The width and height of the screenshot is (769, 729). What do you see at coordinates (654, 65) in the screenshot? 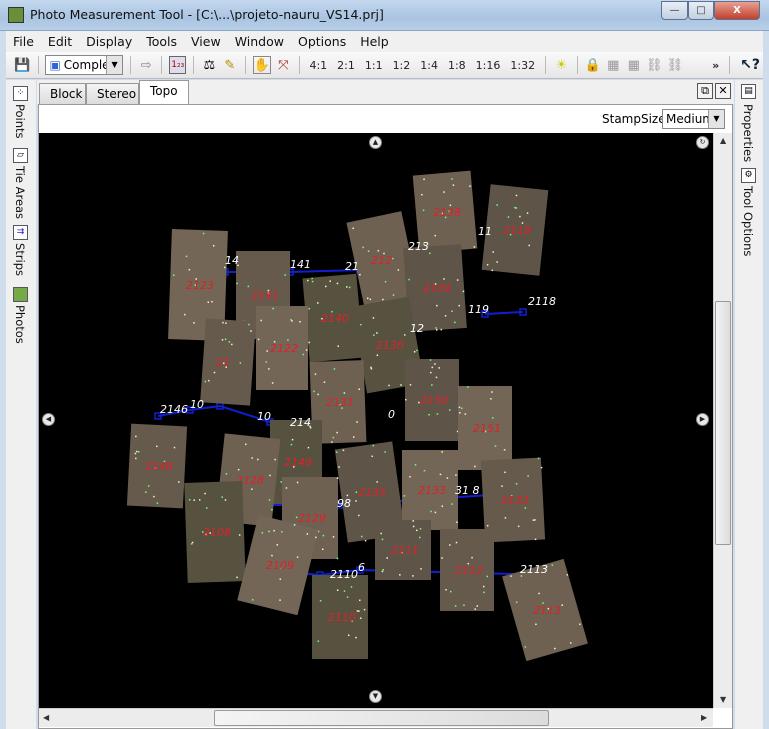
I see `link-icon: ⛓` at bounding box center [654, 65].